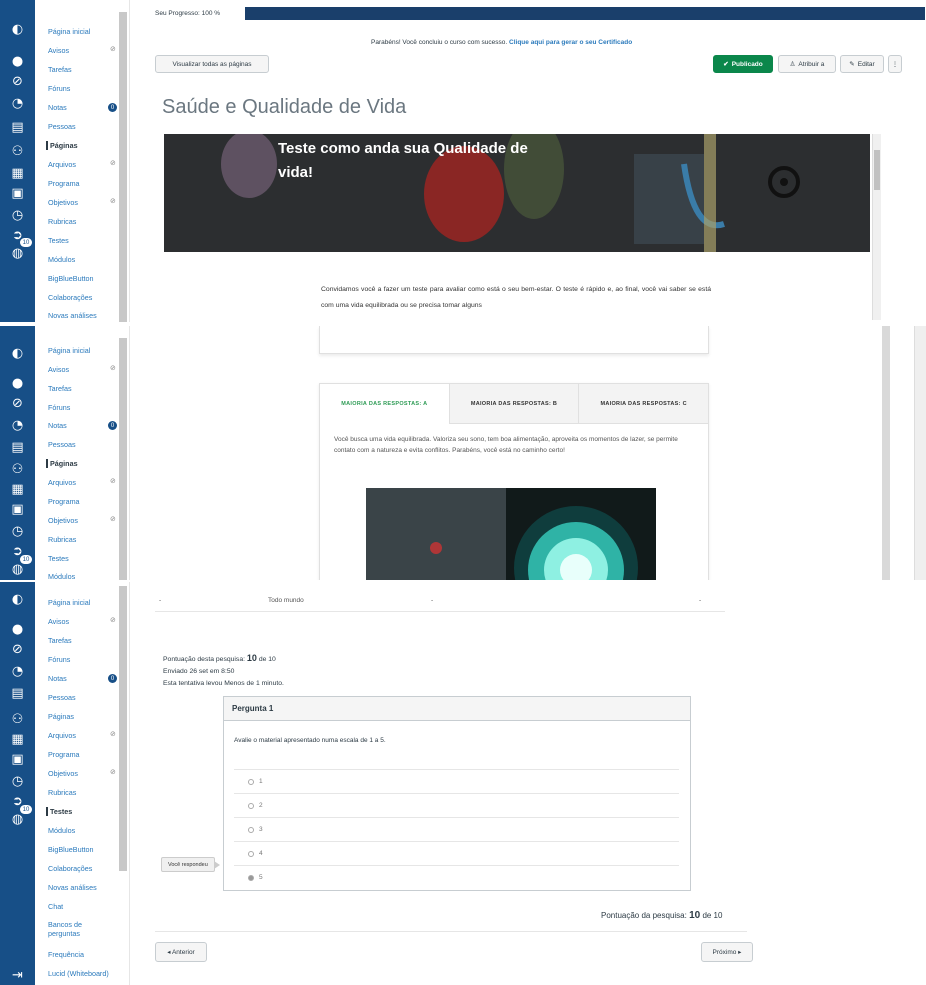  What do you see at coordinates (920, 453) in the screenshot?
I see `side-scroll-track` at bounding box center [920, 453].